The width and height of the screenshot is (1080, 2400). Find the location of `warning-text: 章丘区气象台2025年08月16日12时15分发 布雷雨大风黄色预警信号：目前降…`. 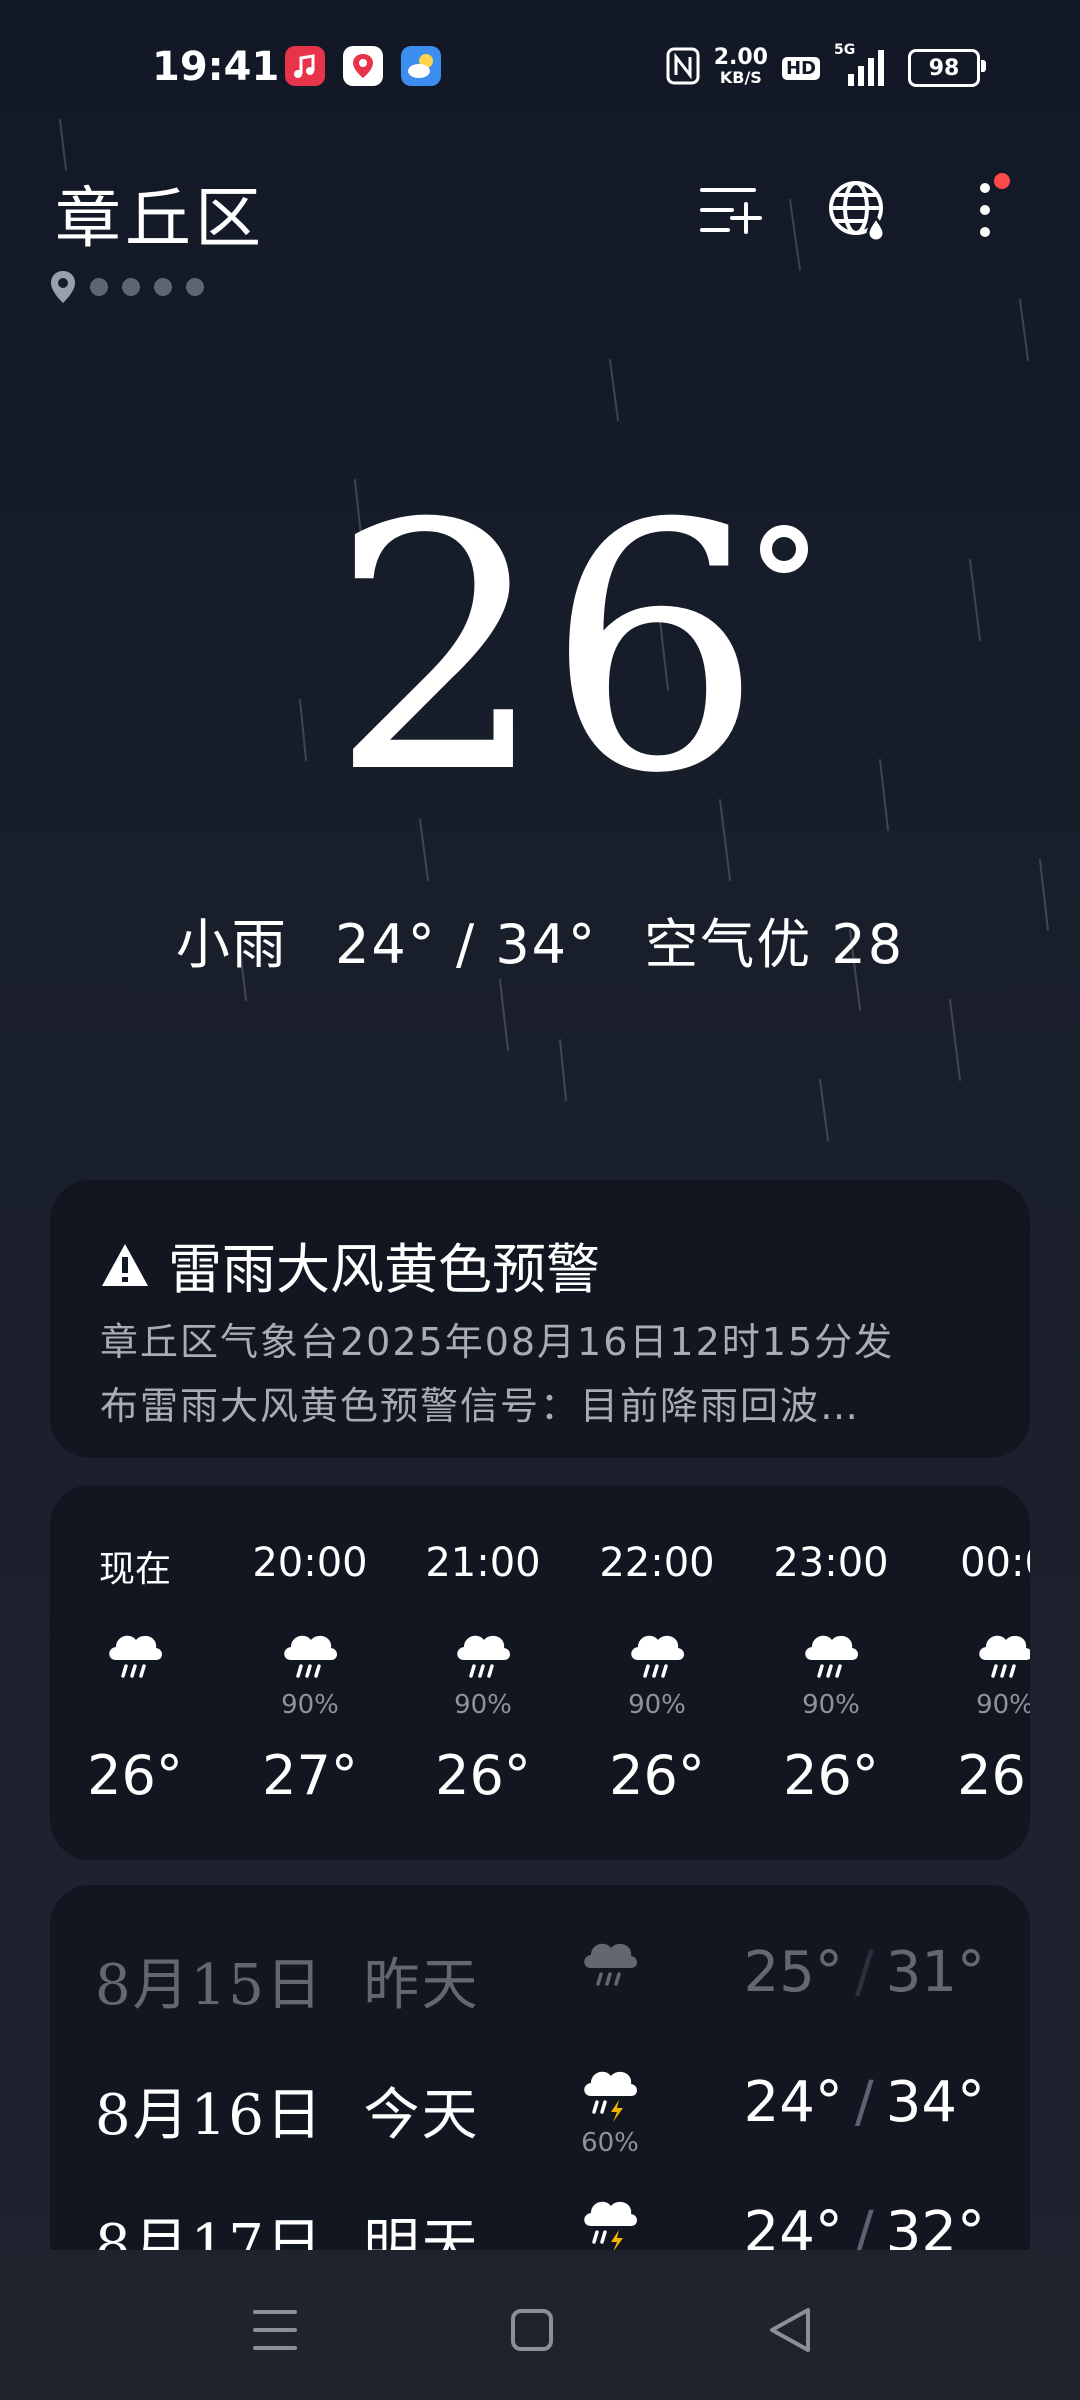

warning-text: 章丘区气象台2025年08月16日12时15分发 布雷雨大风黄色预警信号：目前降… is located at coordinates (545, 1374).